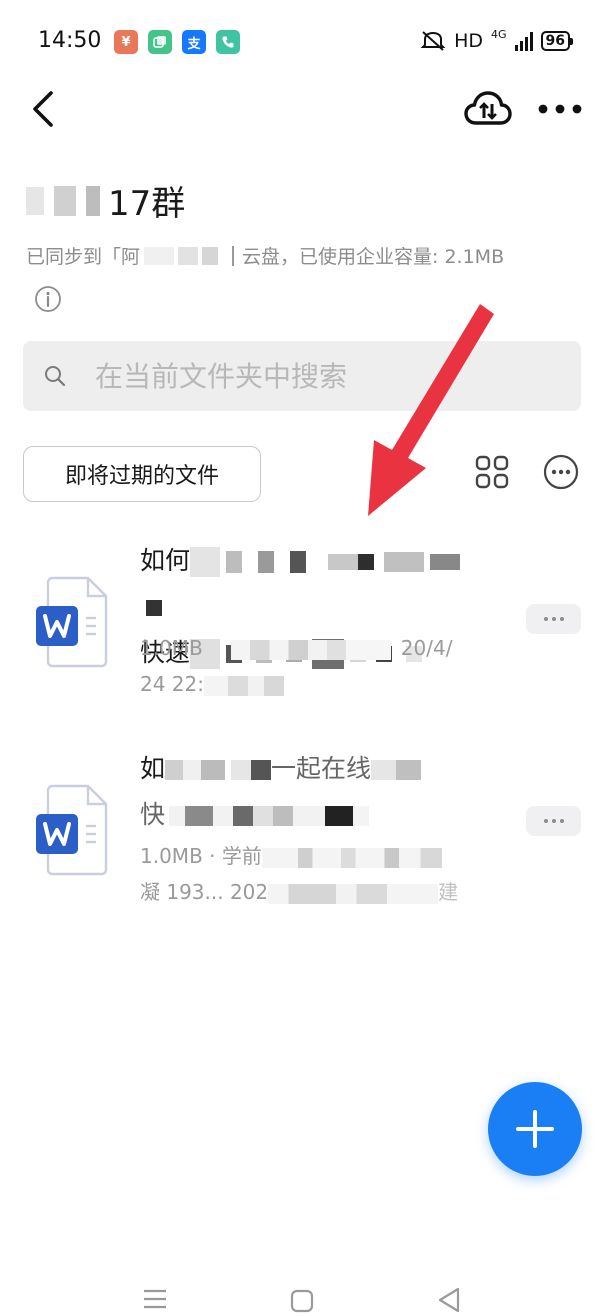 This screenshot has height=1316, width=612. Describe the element at coordinates (302, 1301) in the screenshot. I see `home-icon` at that location.